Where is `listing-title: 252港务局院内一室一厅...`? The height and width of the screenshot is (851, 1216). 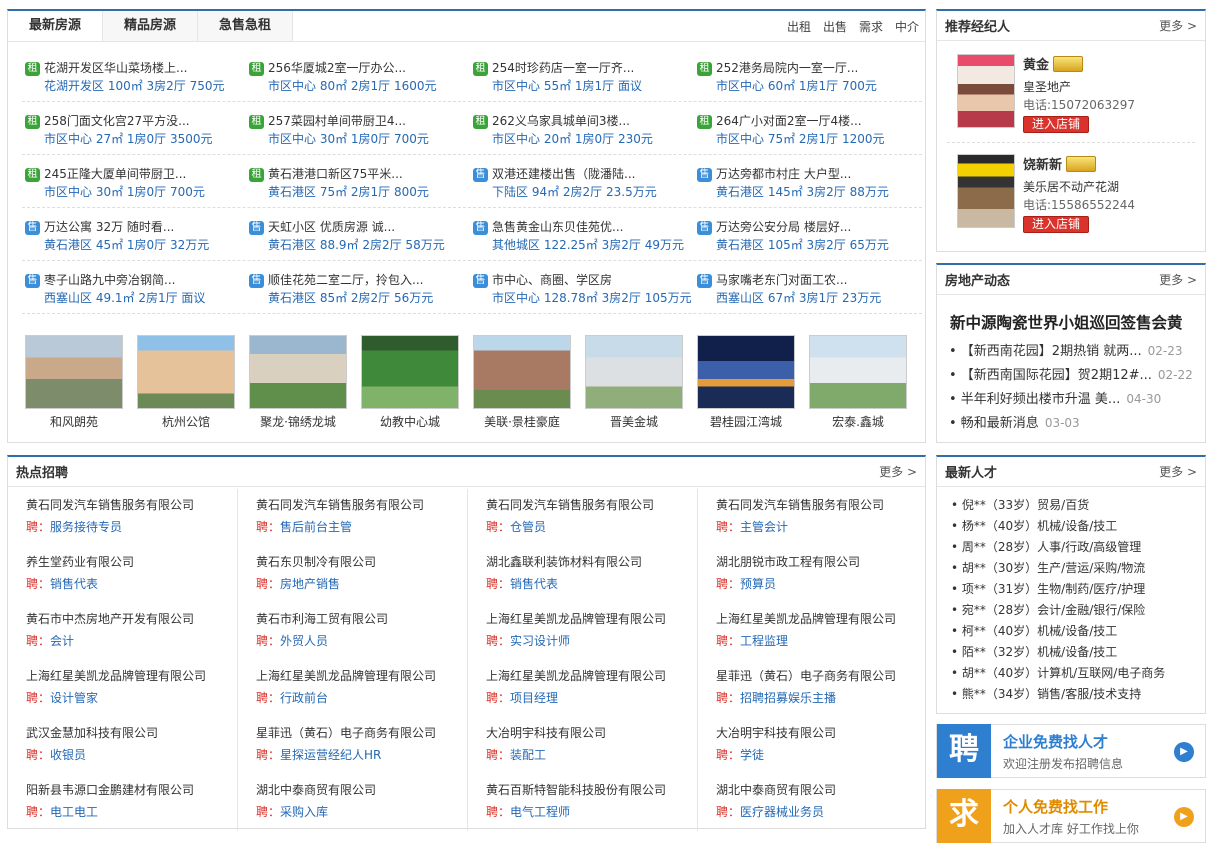 listing-title: 252港务局院内一室一厅... is located at coordinates (817, 68).